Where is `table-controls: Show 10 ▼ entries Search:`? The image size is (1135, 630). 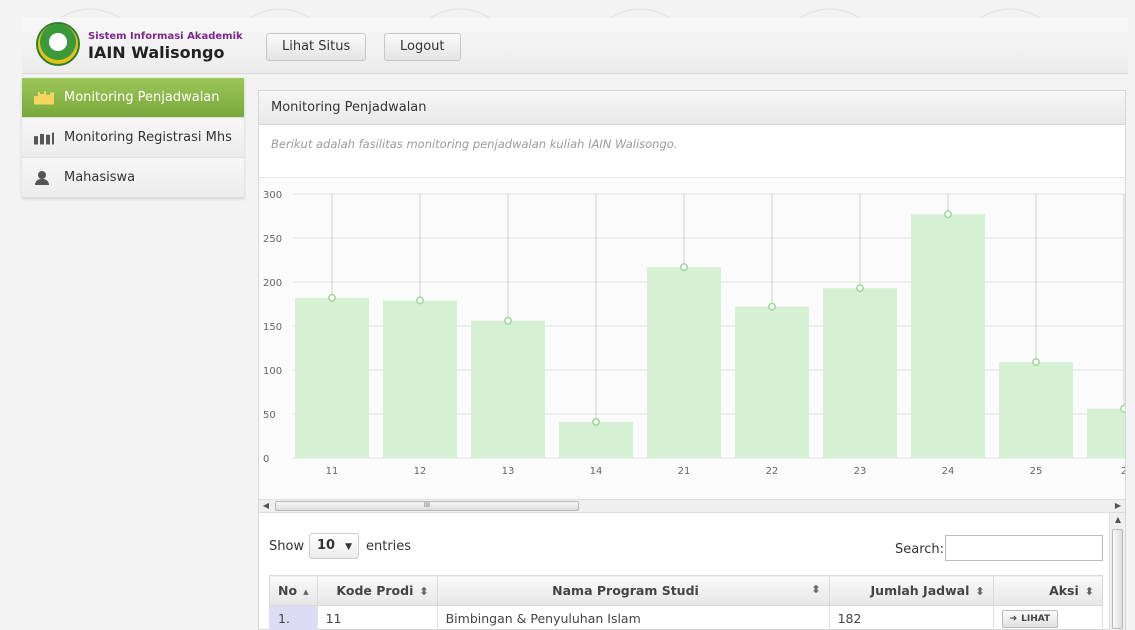 table-controls: Show 10 ▼ entries Search: is located at coordinates (686, 546).